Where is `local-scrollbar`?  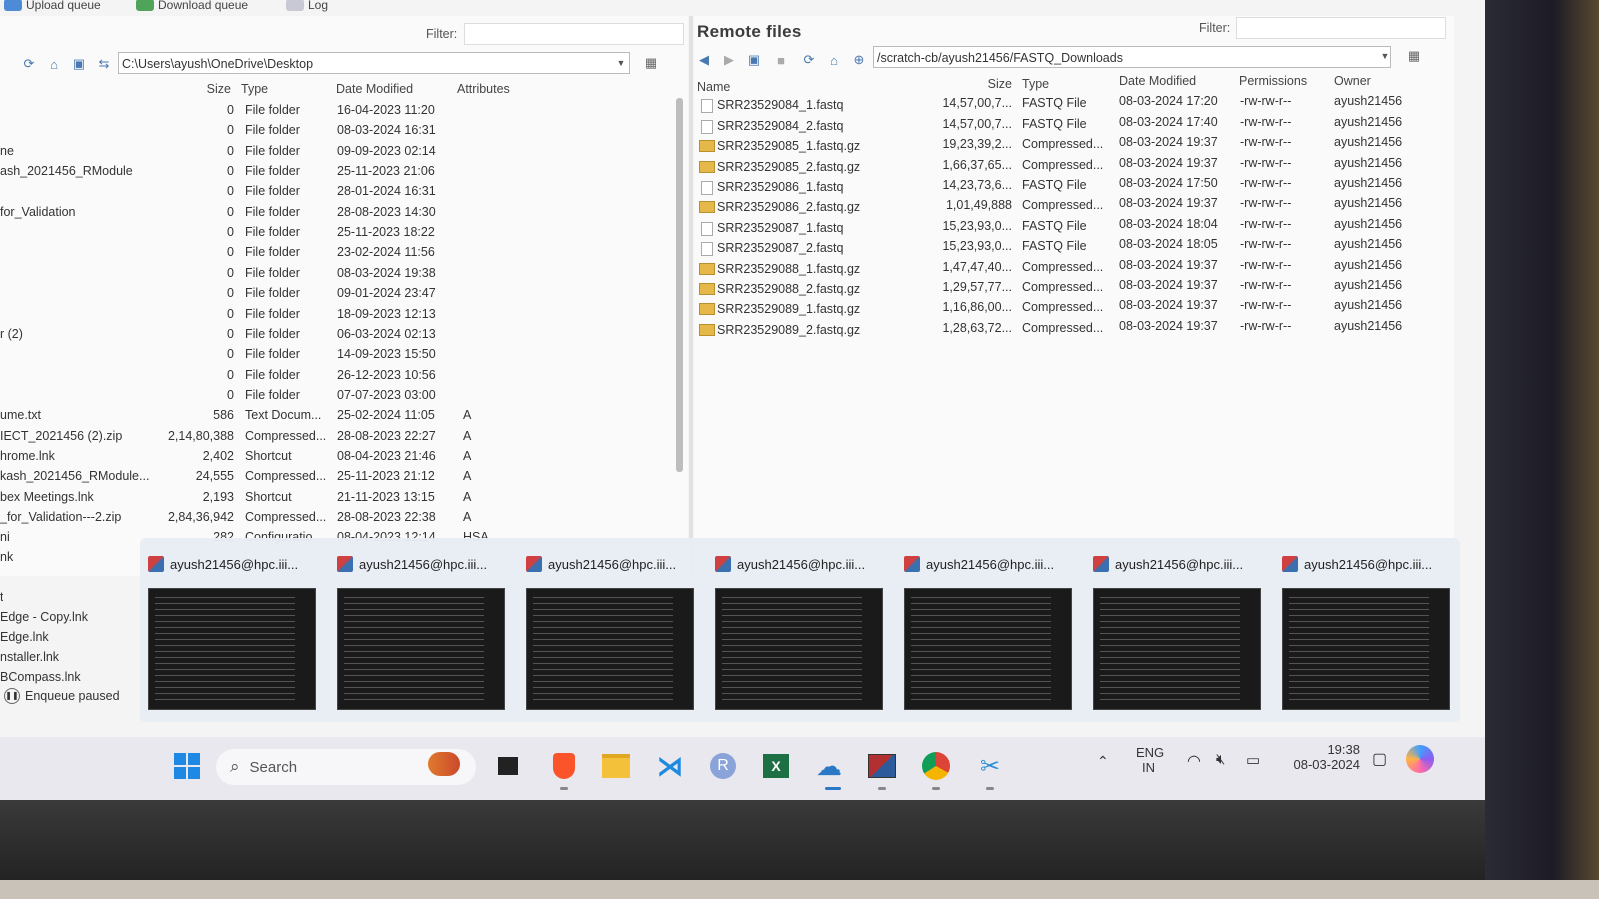
local-scrollbar is located at coordinates (679, 285).